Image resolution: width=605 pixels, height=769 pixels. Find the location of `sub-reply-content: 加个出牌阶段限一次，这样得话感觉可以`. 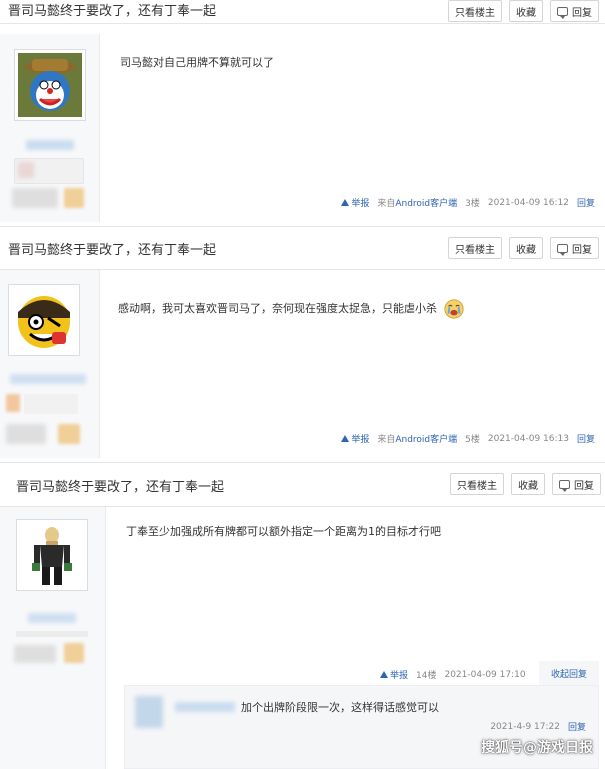

sub-reply-content: 加个出牌阶段限一次，这样得话感觉可以 is located at coordinates (340, 707).